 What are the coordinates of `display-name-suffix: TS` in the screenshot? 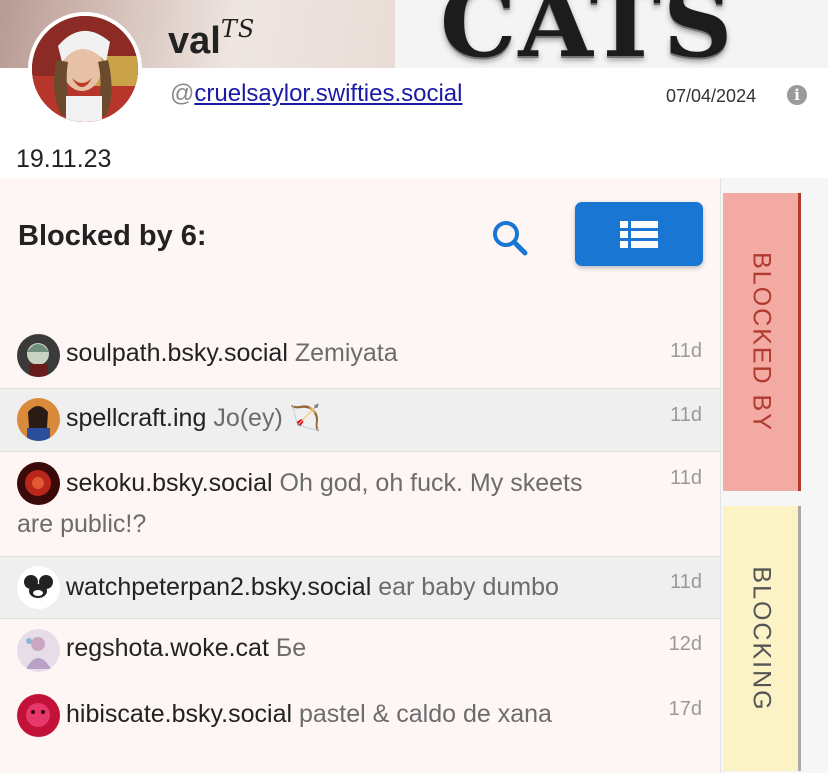 It's located at (238, 29).